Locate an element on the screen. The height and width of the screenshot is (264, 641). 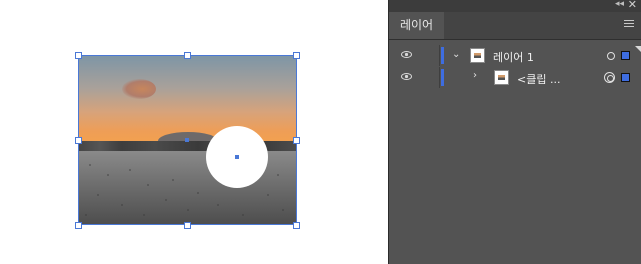
layer-name: 레이어 1 is located at coordinates (513, 57).